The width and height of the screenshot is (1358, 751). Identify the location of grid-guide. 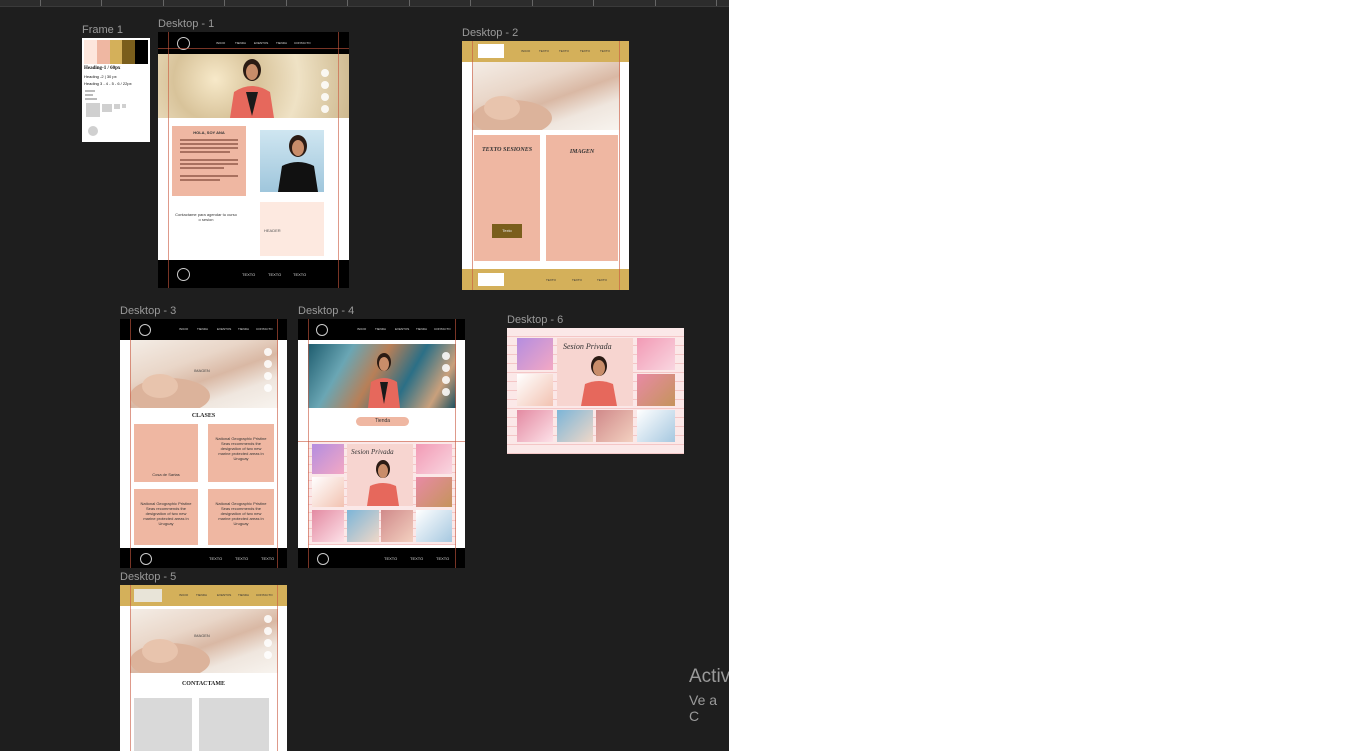
(472, 165).